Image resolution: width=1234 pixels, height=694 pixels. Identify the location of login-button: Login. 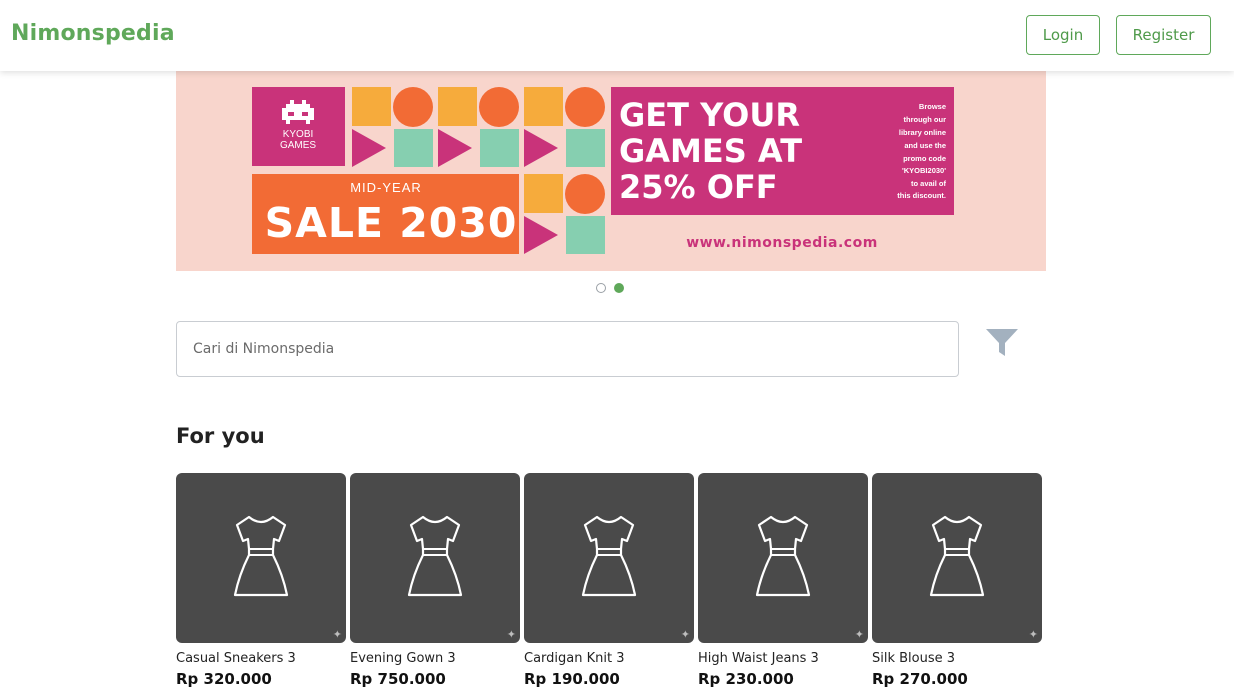
(1063, 35).